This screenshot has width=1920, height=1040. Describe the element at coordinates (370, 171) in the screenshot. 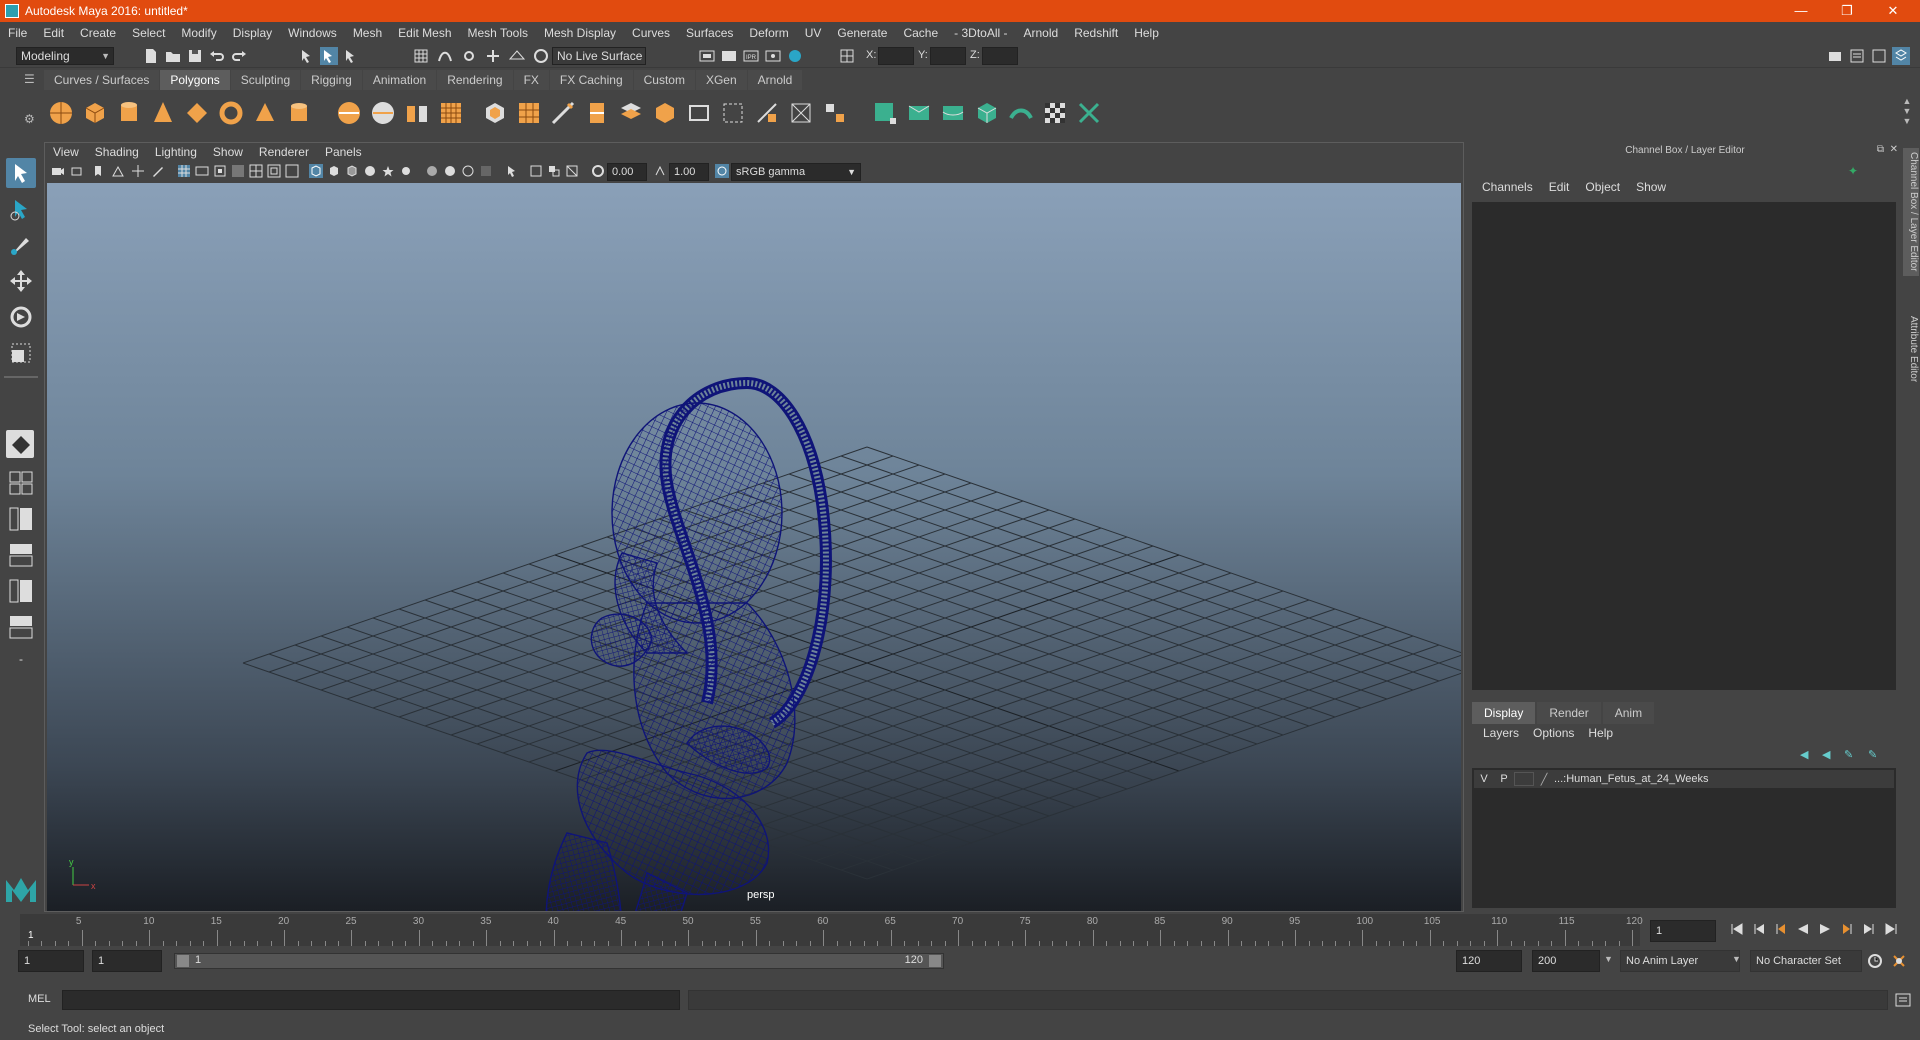

I see `textured-icon` at that location.